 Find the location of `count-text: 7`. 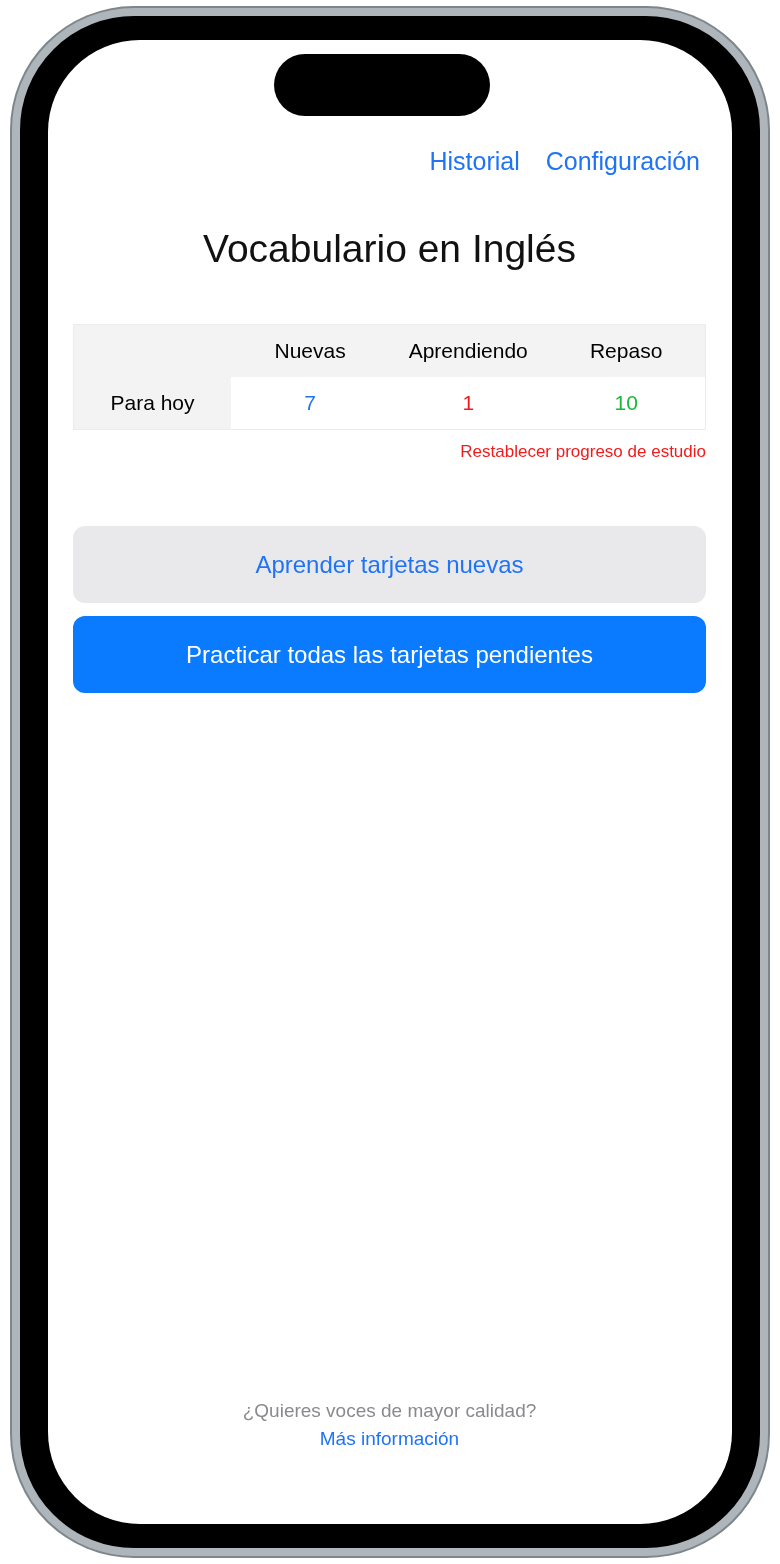

count-text: 7 is located at coordinates (310, 402).